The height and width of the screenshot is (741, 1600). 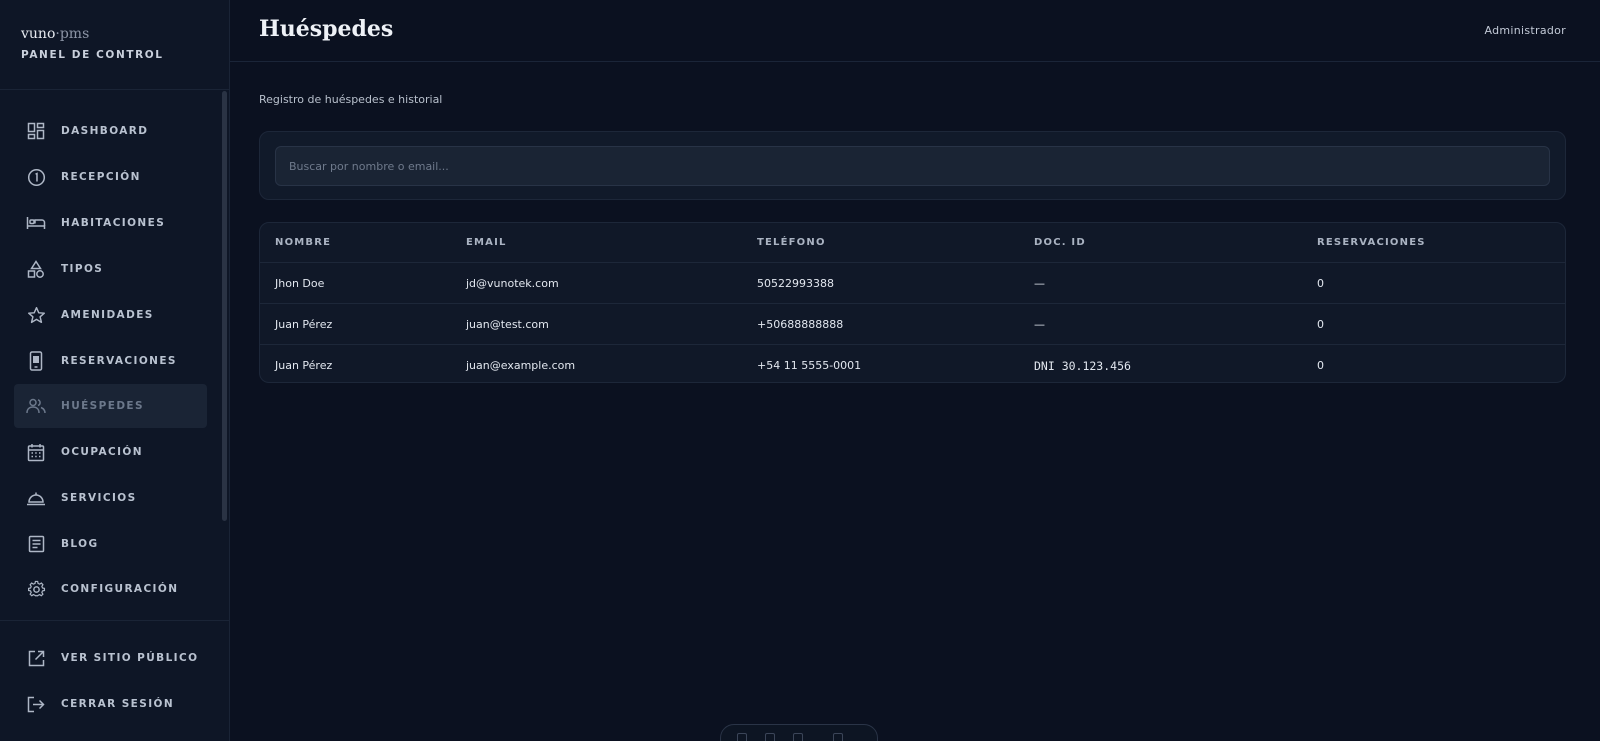 What do you see at coordinates (119, 361) in the screenshot?
I see `sidebar-item-label: RESERVACIONES` at bounding box center [119, 361].